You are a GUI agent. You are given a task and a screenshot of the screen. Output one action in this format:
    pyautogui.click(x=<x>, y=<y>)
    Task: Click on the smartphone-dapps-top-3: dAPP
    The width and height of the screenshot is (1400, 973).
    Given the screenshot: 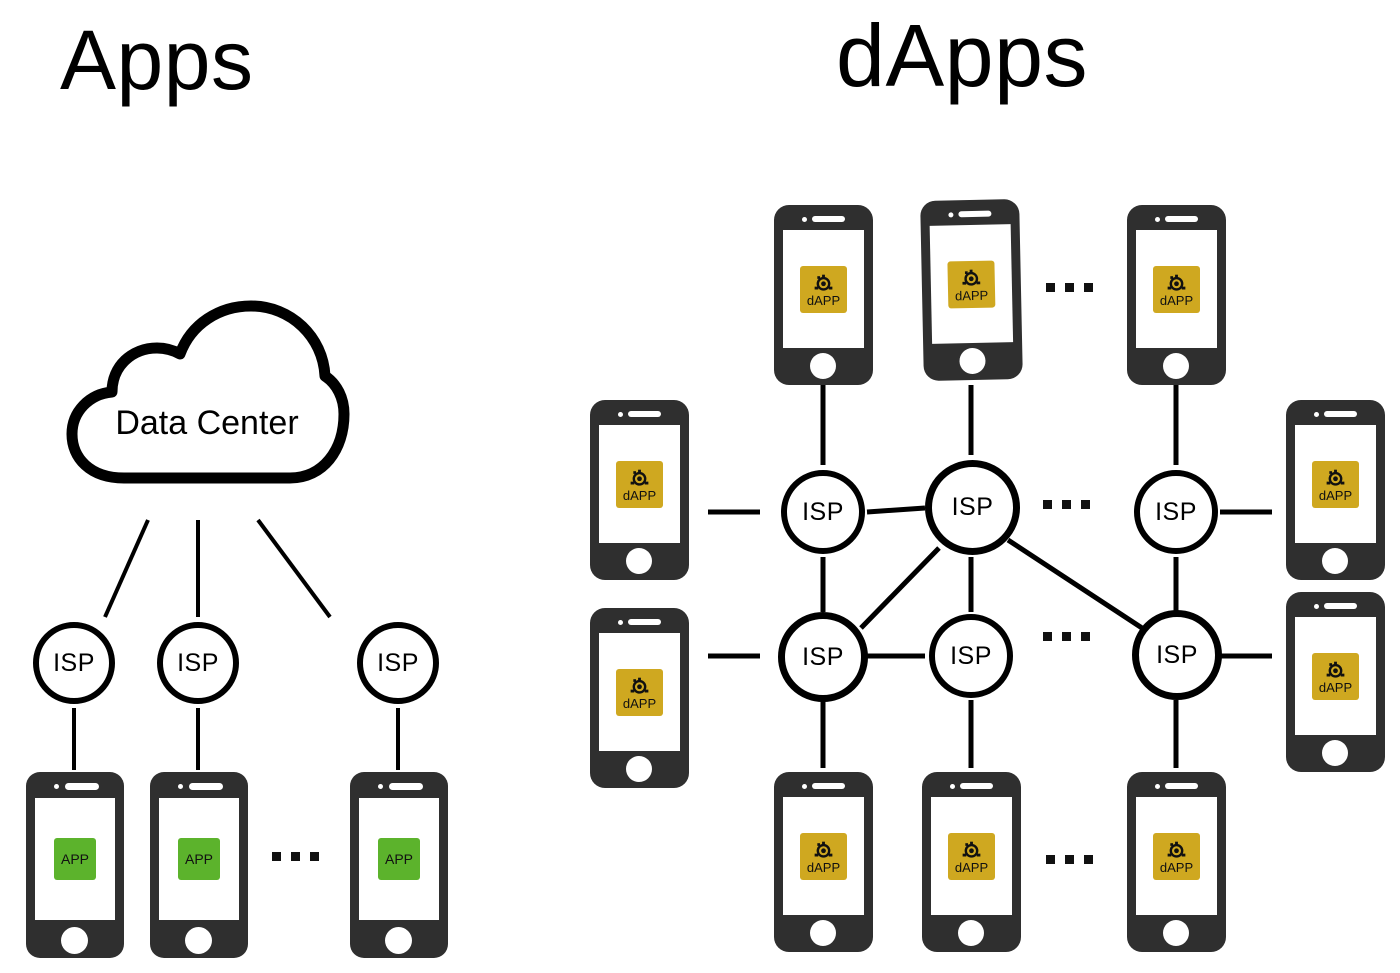 What is the action you would take?
    pyautogui.click(x=1176, y=295)
    